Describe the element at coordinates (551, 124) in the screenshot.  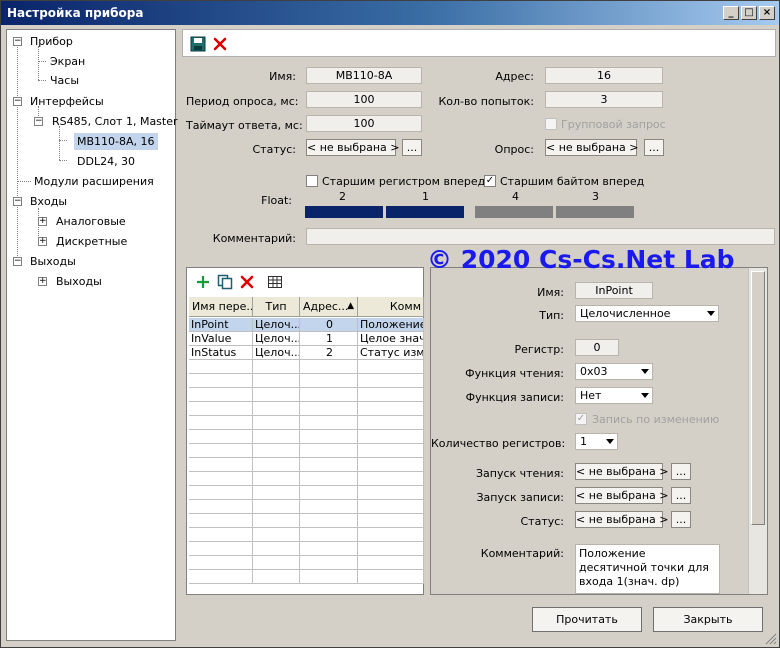
I see `group-request-checkbox` at that location.